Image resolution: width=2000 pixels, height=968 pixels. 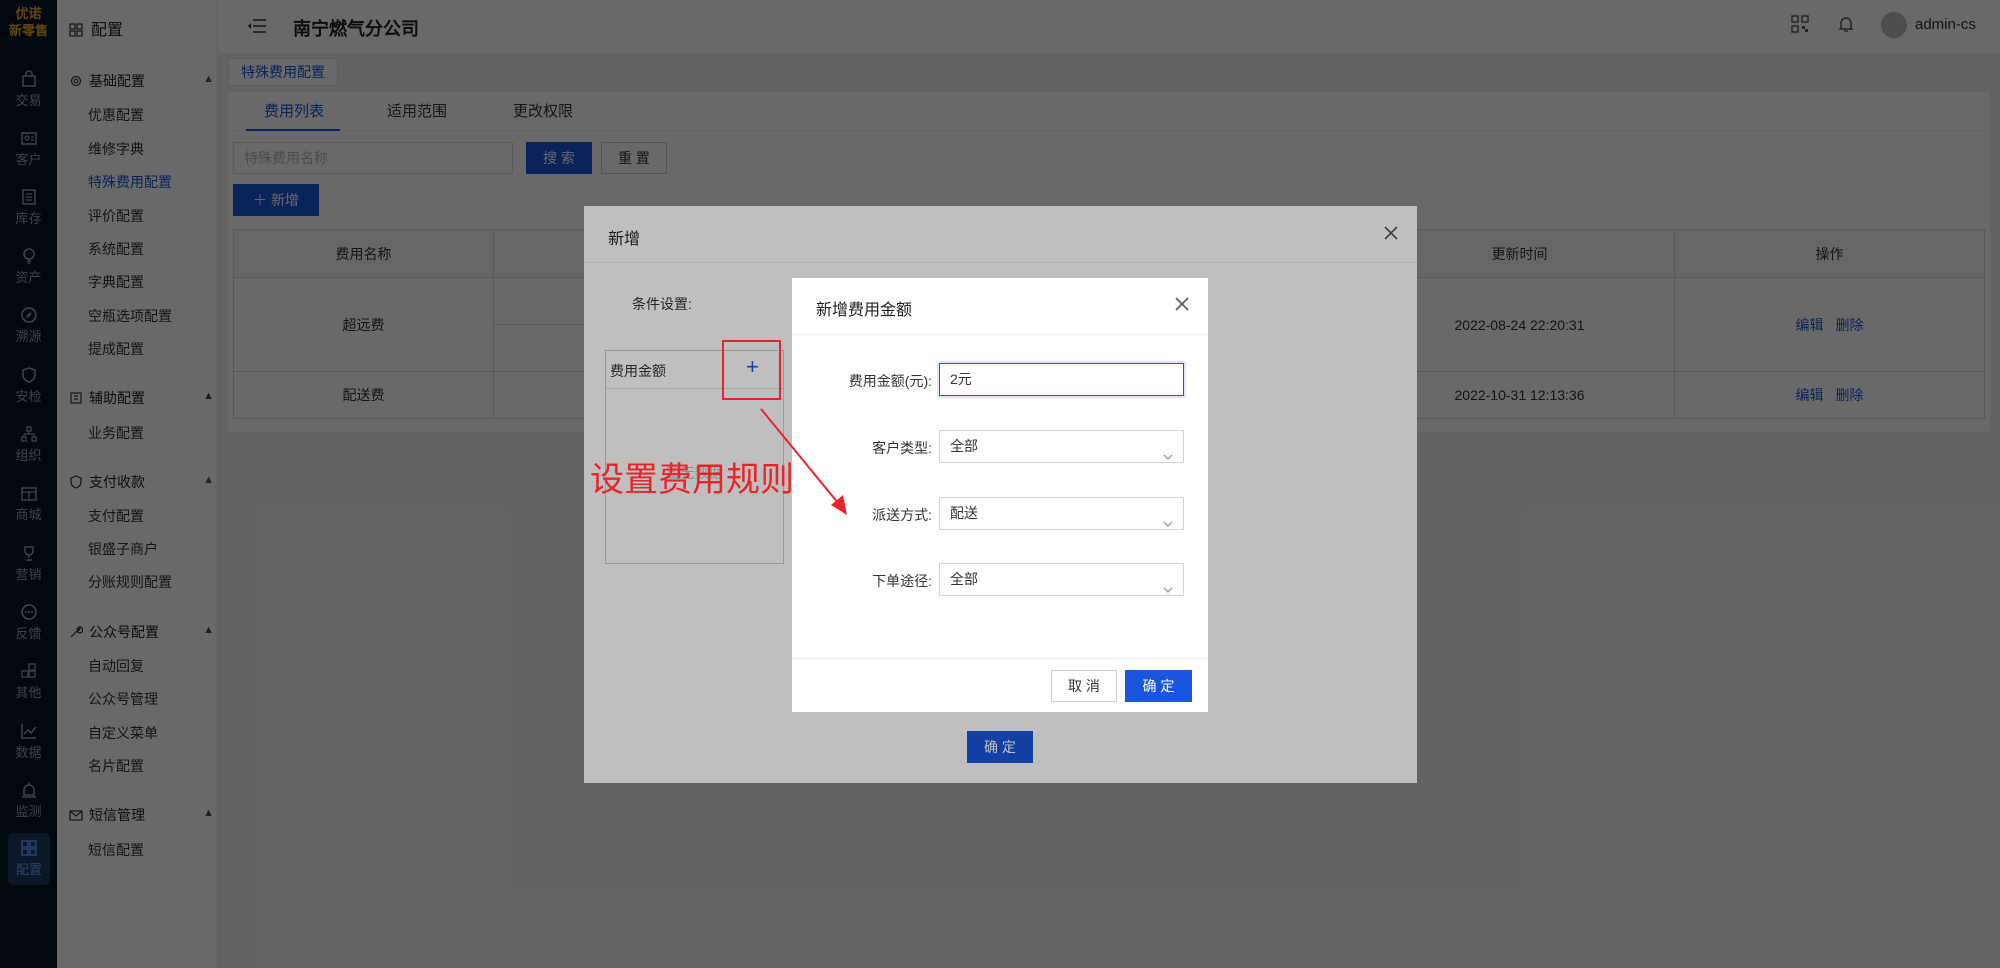 What do you see at coordinates (1000, 658) in the screenshot?
I see `footer-divider` at bounding box center [1000, 658].